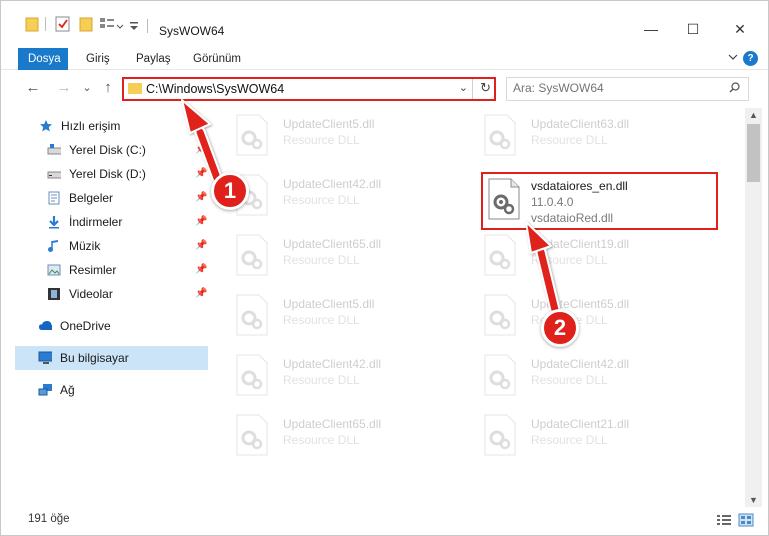  Describe the element at coordinates (753, 115) in the screenshot. I see `scroll-up-icon: ▲` at that location.